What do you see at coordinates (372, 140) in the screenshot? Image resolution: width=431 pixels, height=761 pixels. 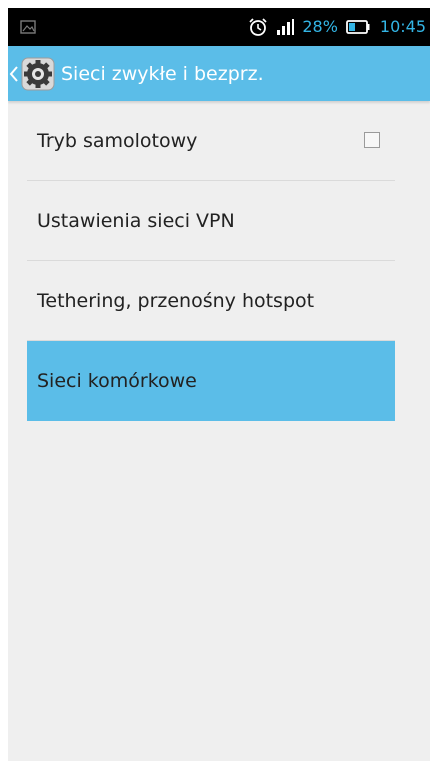 I see `airplane-mode-checkbox` at bounding box center [372, 140].